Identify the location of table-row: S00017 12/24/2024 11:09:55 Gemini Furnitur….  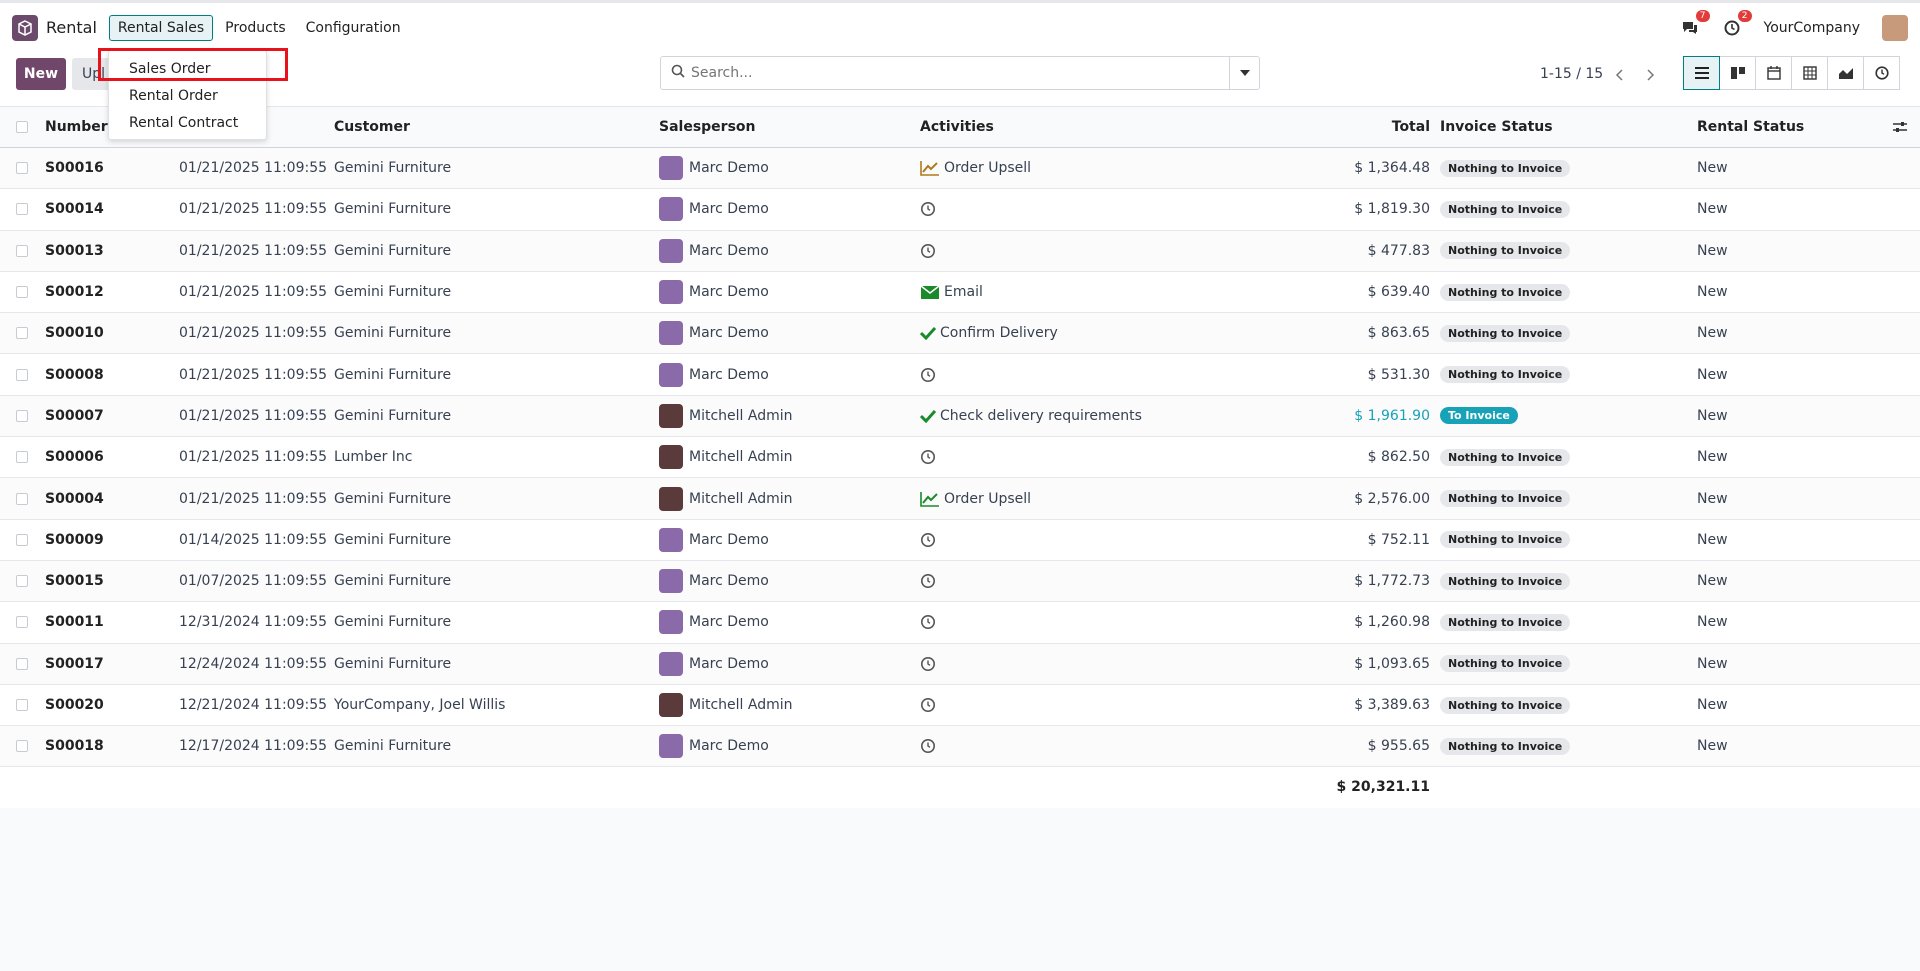
(960, 664).